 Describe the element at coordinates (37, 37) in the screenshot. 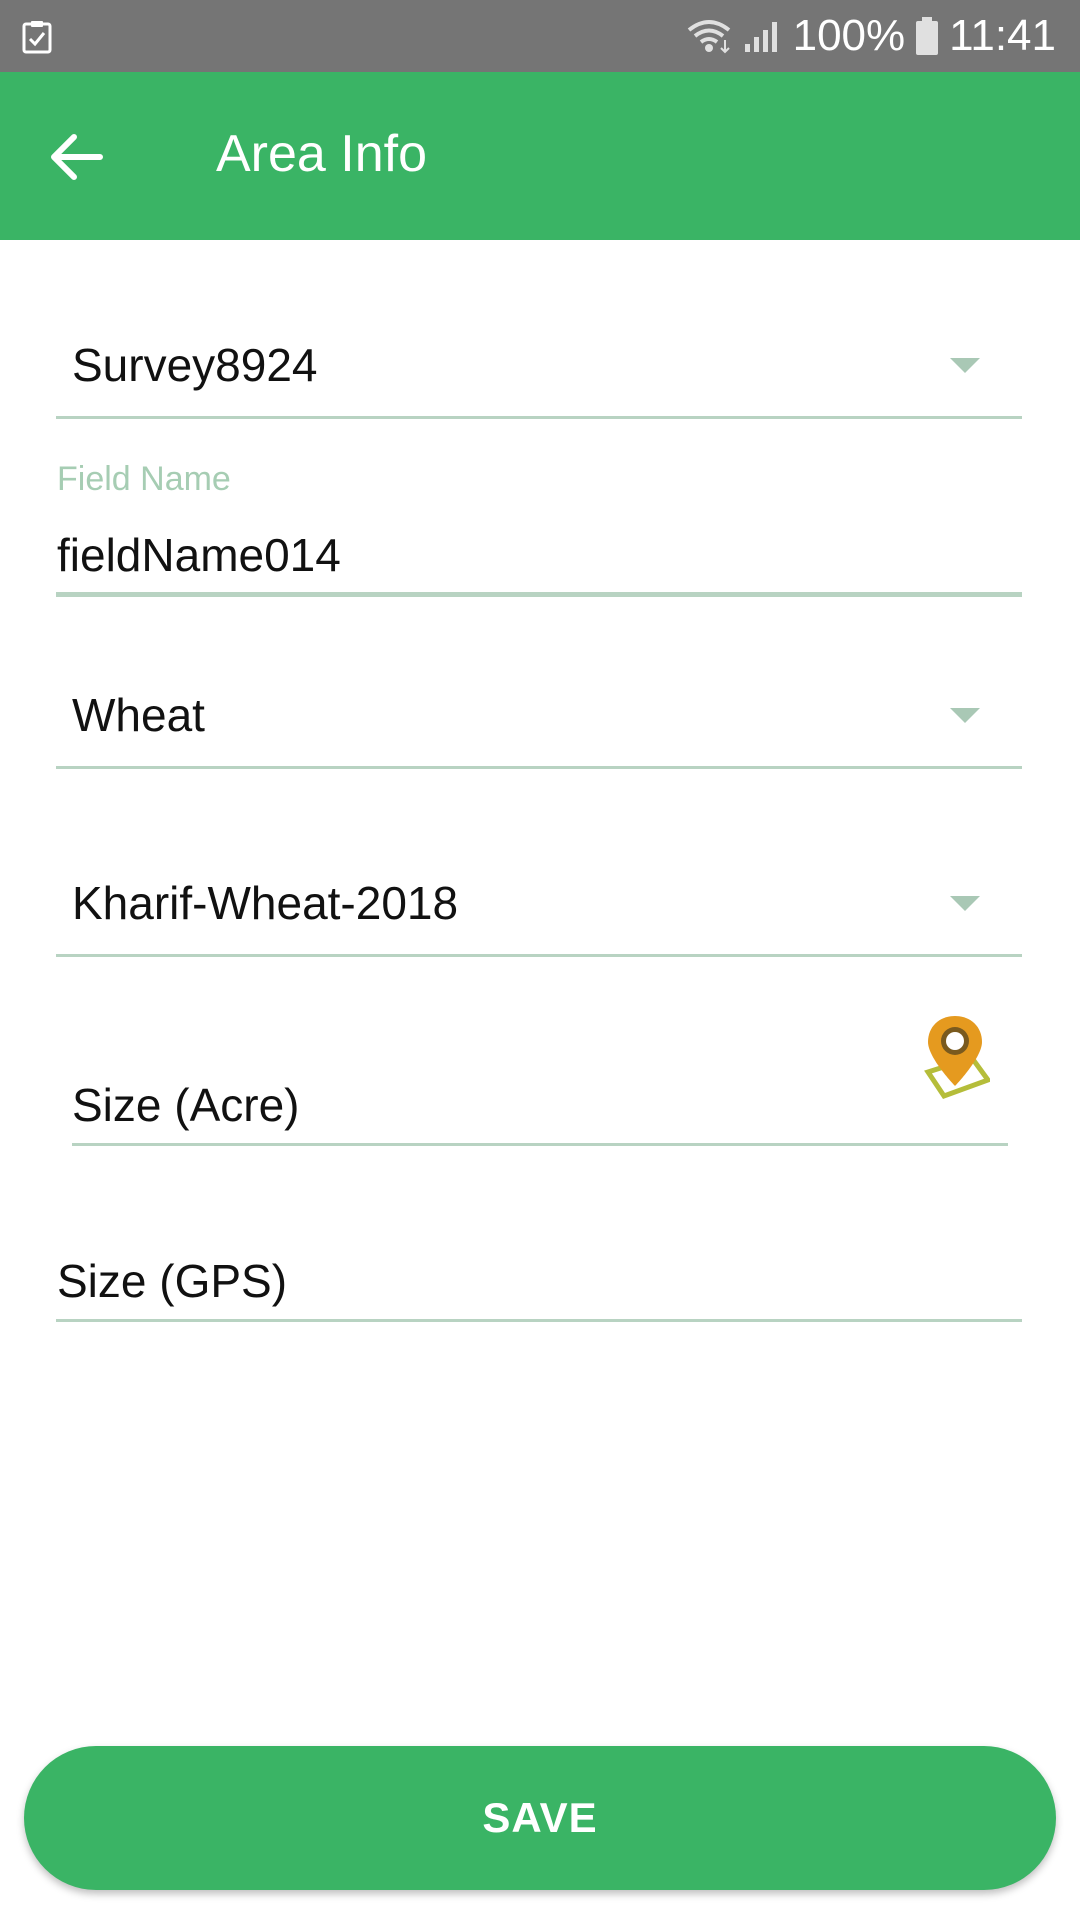

I see `clipboard-check-icon` at that location.